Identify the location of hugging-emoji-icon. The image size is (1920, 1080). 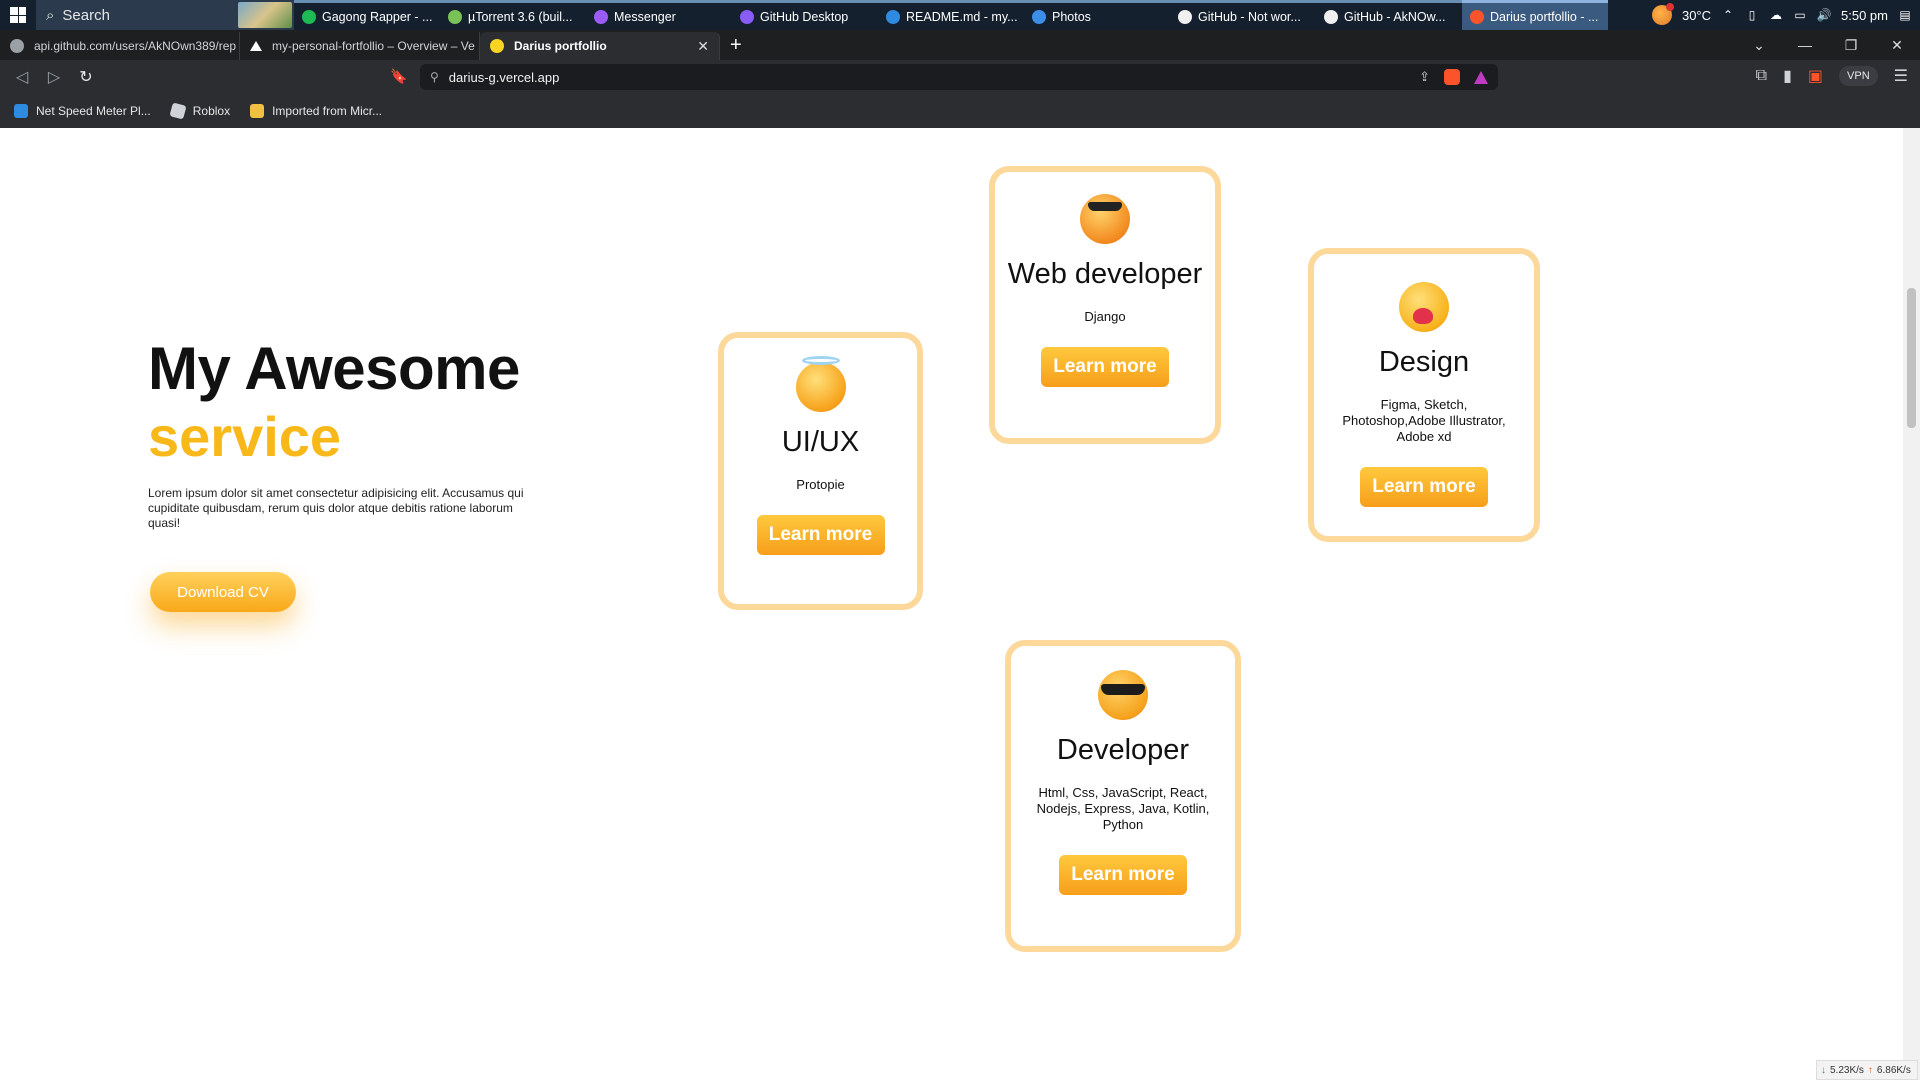
(1424, 307).